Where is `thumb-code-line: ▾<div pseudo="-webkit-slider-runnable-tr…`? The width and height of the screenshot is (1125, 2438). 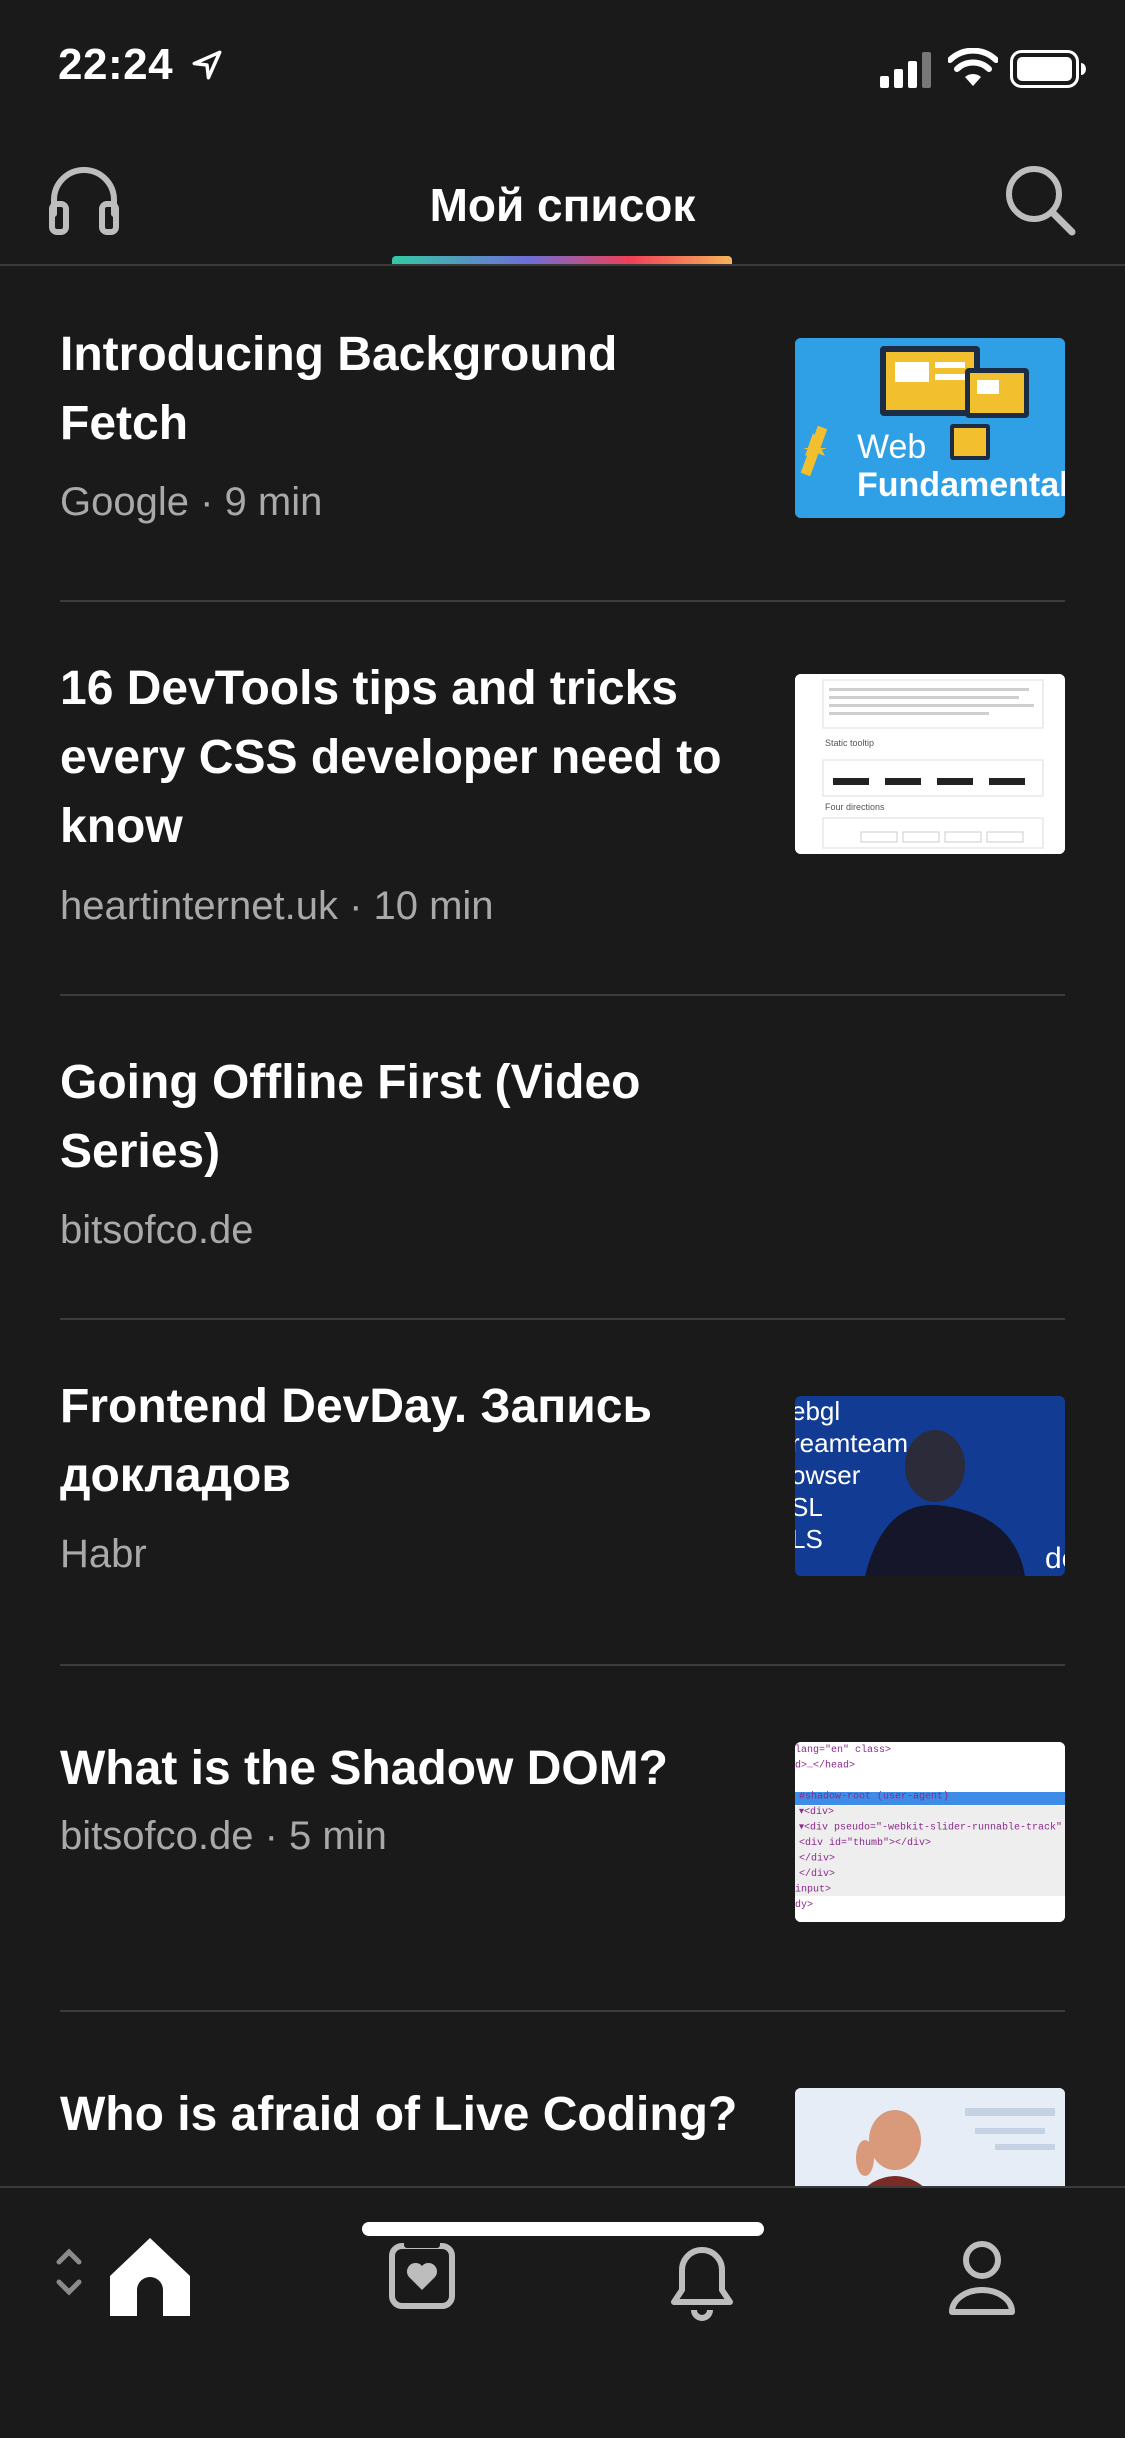 thumb-code-line: ▾<div pseudo="-webkit-slider-runnable-tr… is located at coordinates (932, 1828).